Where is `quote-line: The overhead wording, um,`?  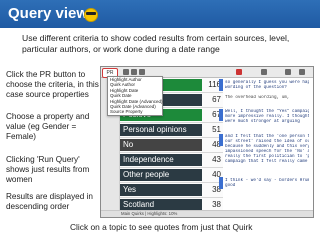
quote-line: The overhead wording, um, is located at coordinates (257, 97).